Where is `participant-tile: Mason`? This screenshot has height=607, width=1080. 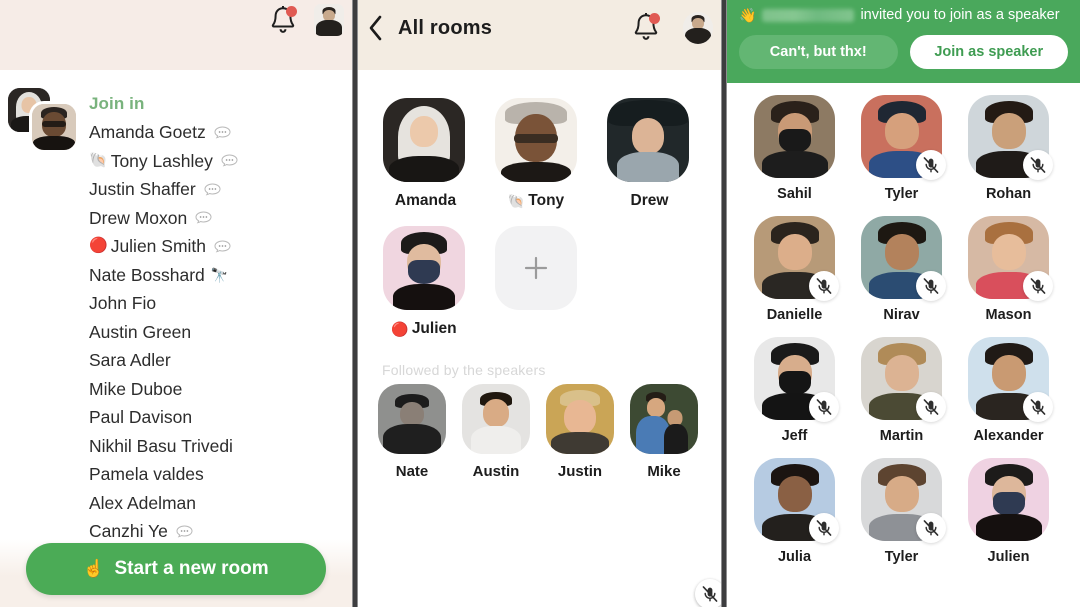
participant-tile: Mason is located at coordinates (1008, 269).